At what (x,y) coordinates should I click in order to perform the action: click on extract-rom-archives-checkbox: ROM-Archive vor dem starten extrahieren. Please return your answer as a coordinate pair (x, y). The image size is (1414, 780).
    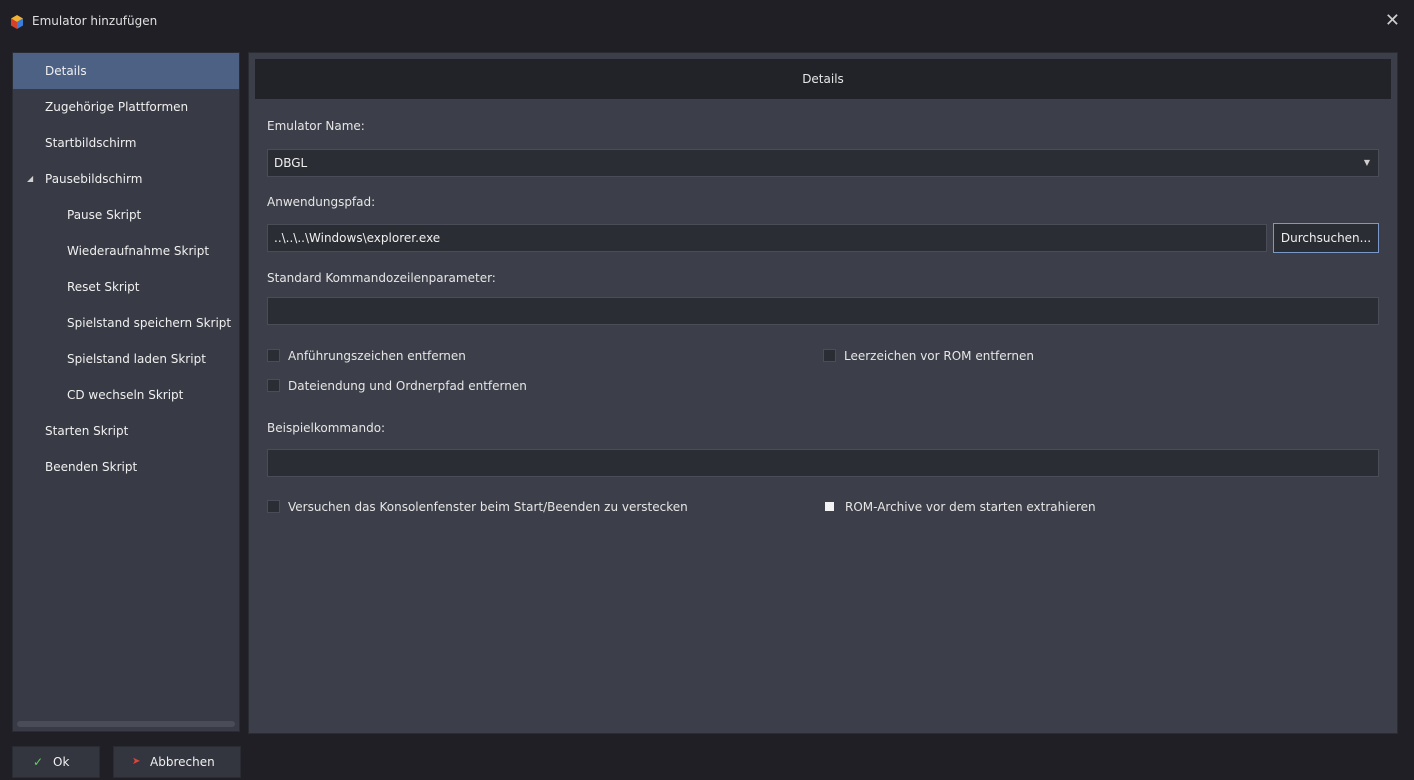
    Looking at the image, I should click on (959, 507).